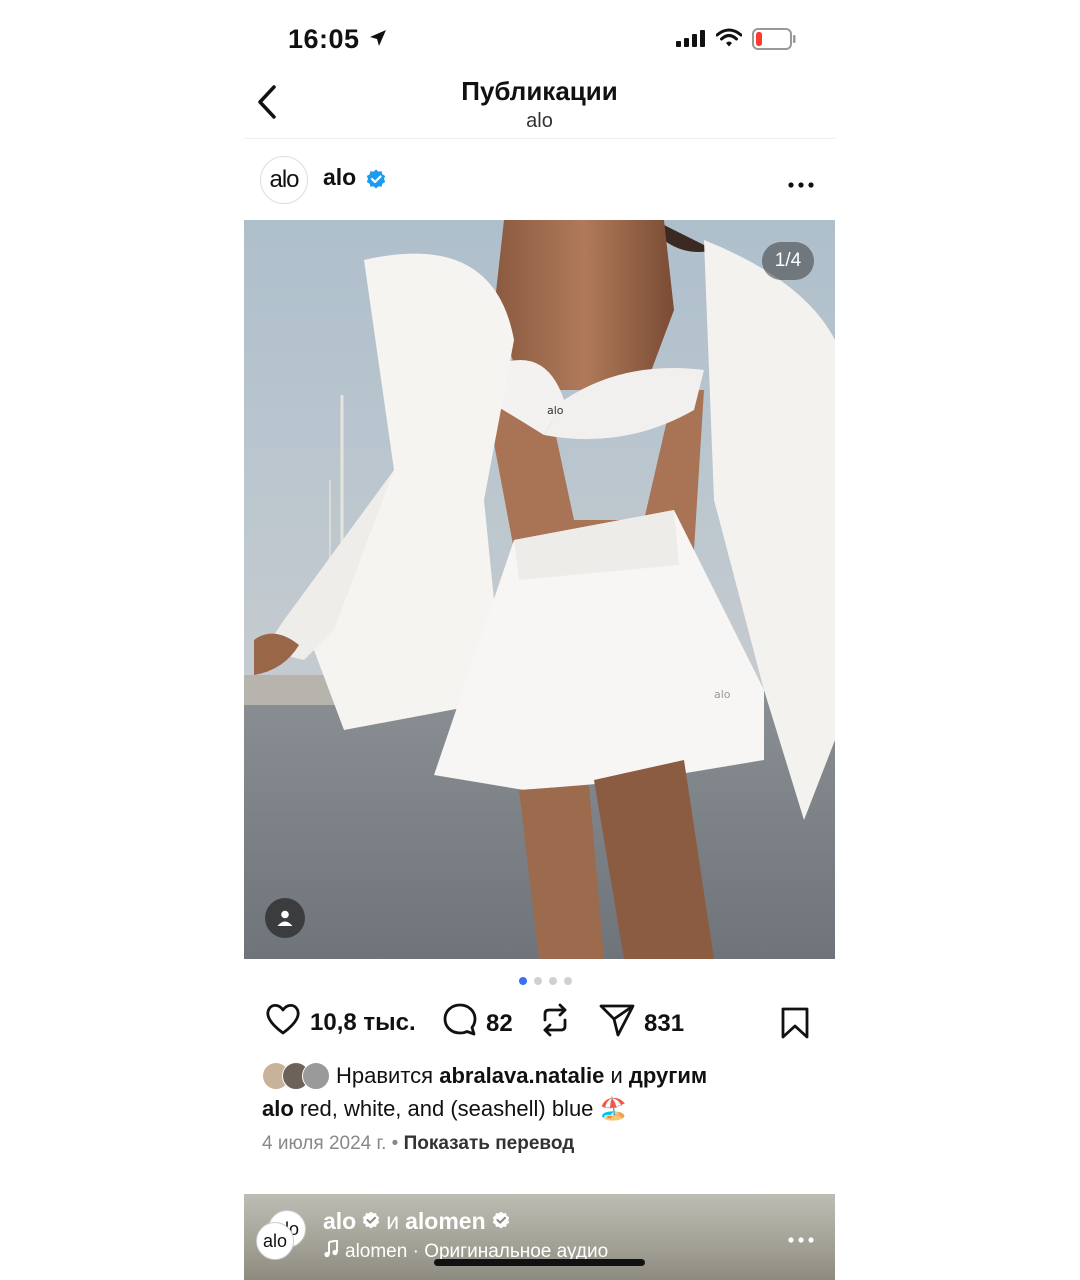  I want to click on page-subtitle: alo, so click(539, 121).